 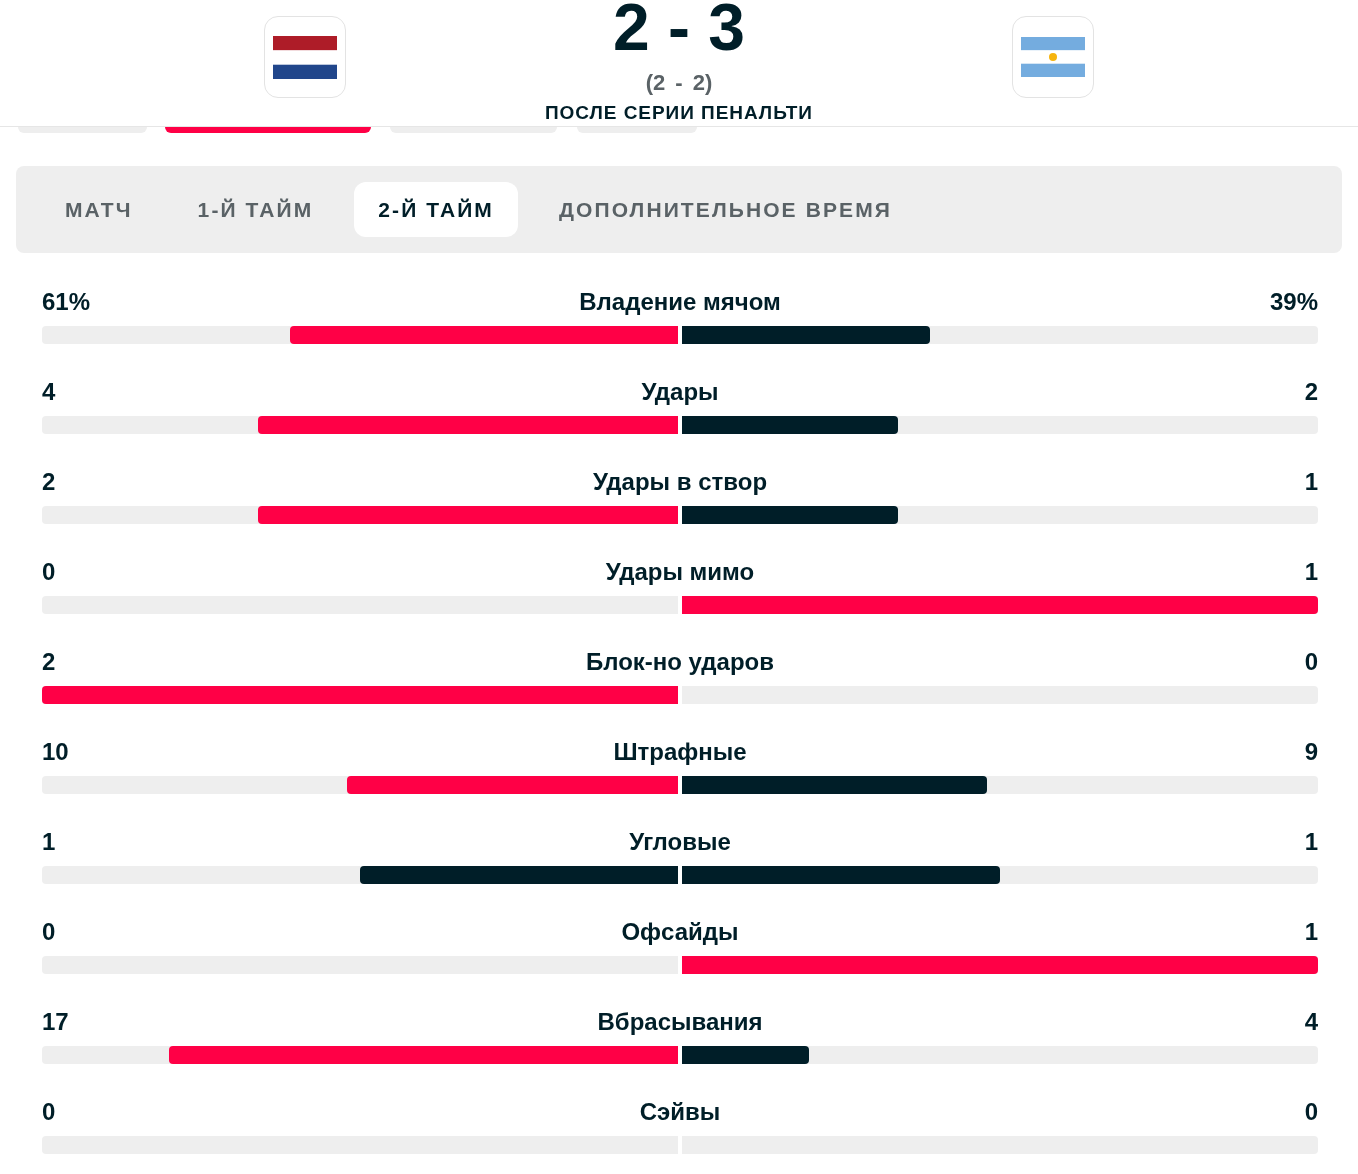 I want to click on stat-name: Блок-но ударов, so click(x=680, y=662).